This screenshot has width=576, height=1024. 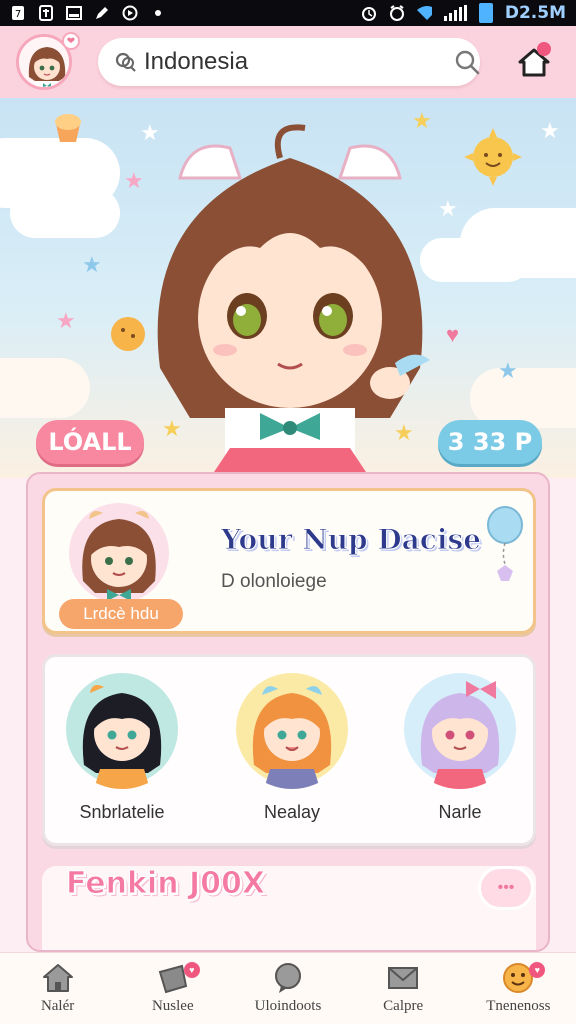 I want to click on download-icon, so click(x=46, y=13).